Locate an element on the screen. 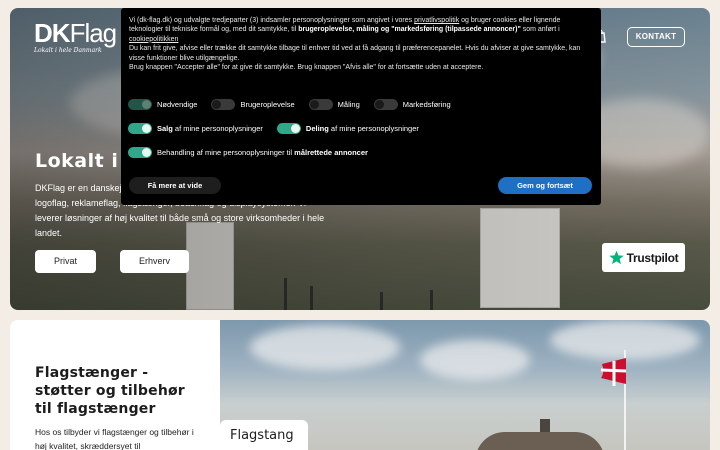  privat-button: Privat is located at coordinates (65, 261).